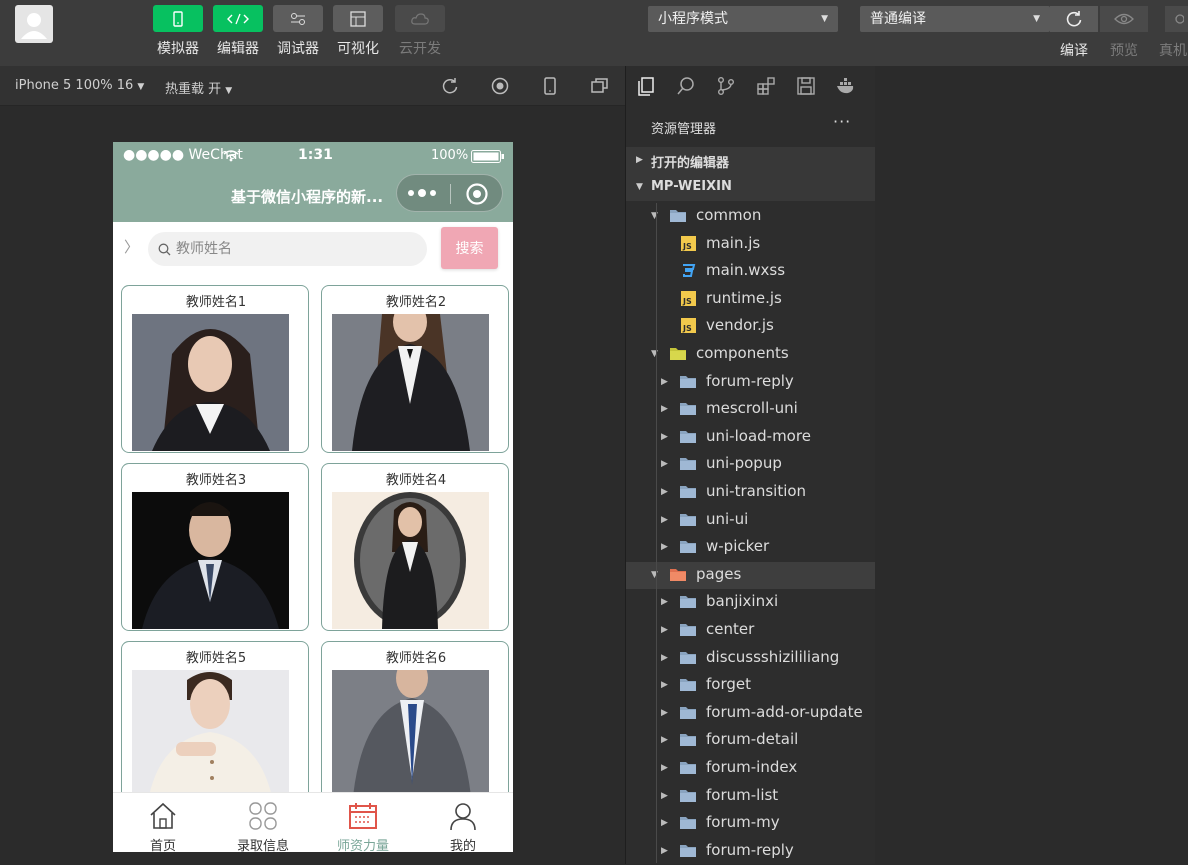 Image resolution: width=1188 pixels, height=865 pixels. I want to click on user-avatar, so click(34, 24).